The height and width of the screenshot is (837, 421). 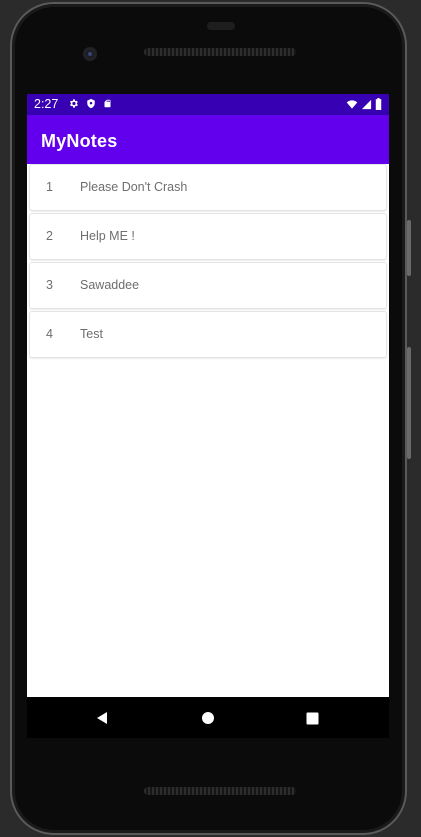 What do you see at coordinates (79, 141) in the screenshot?
I see `app-title: MyNotes` at bounding box center [79, 141].